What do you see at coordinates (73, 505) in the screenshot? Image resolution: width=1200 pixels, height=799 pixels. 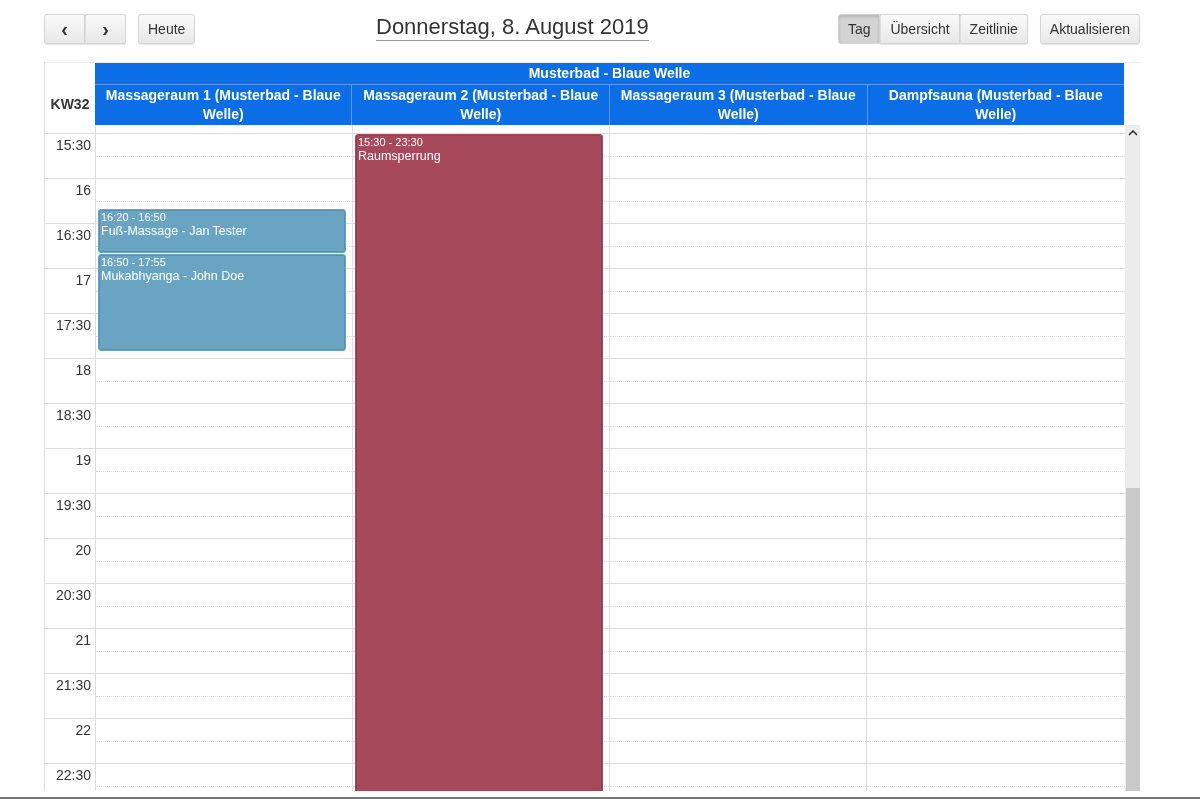 I see `time-label: 19:30` at bounding box center [73, 505].